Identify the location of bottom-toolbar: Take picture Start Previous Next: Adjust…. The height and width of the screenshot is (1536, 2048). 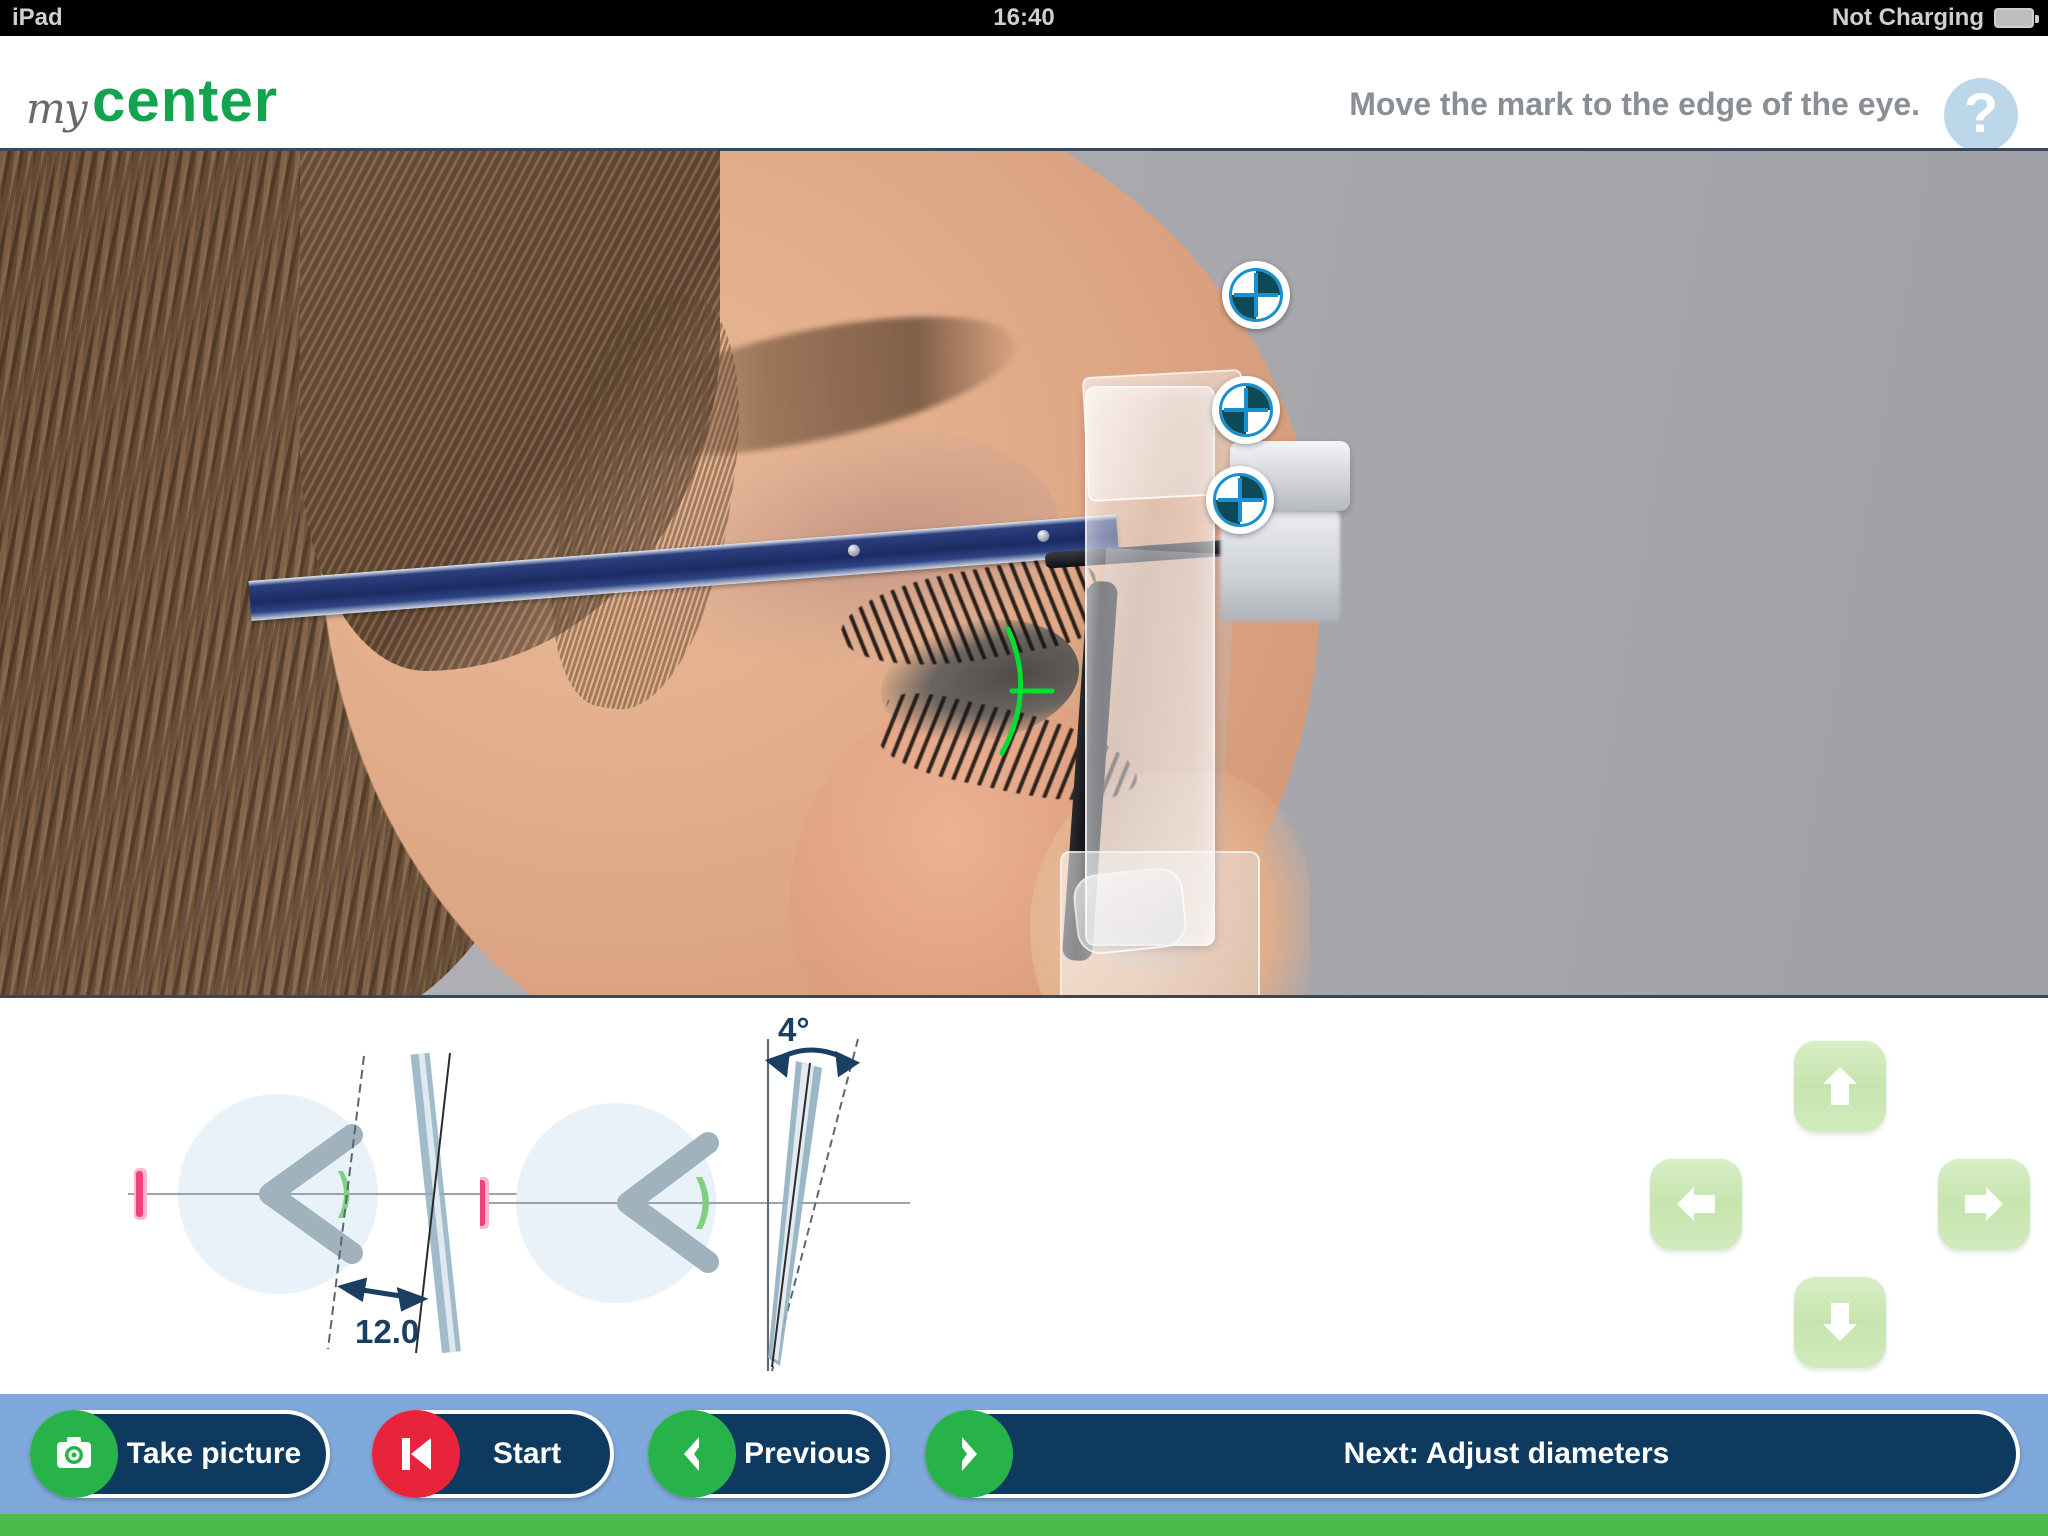
(1024, 1454).